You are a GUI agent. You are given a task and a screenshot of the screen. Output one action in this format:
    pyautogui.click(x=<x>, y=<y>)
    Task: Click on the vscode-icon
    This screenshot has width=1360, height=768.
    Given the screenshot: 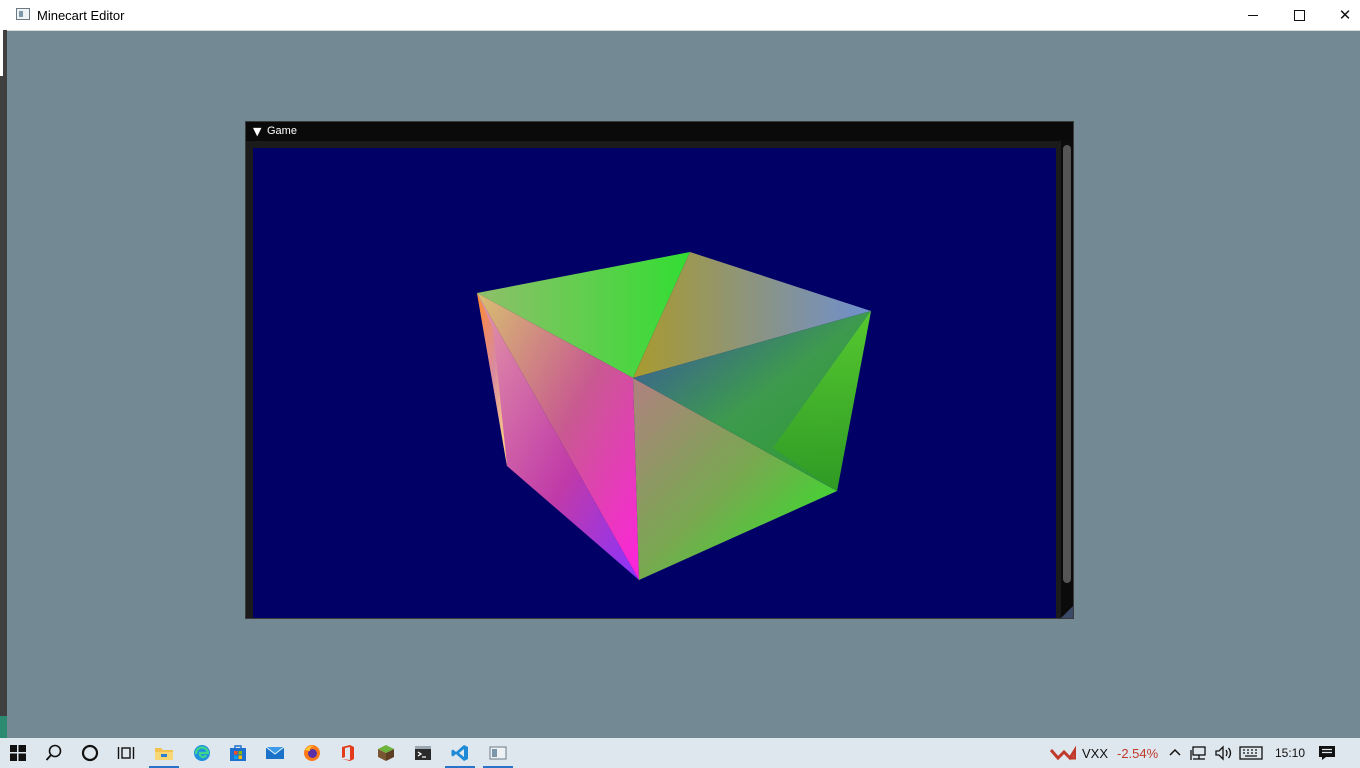 What is the action you would take?
    pyautogui.click(x=459, y=753)
    